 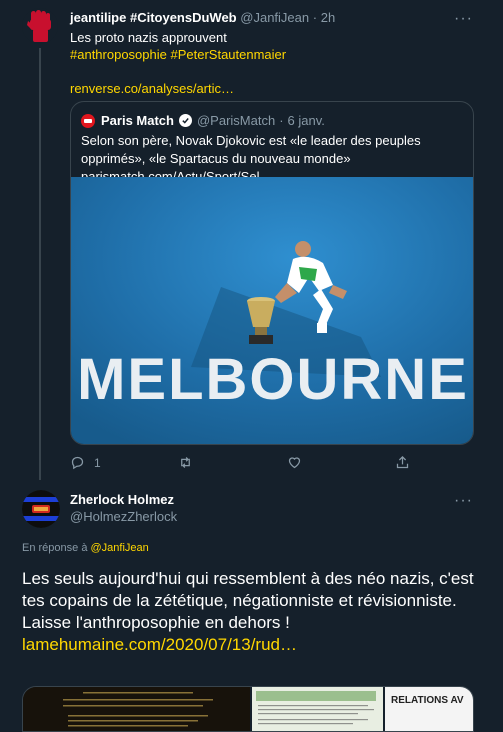 What do you see at coordinates (97, 462) in the screenshot?
I see `reply-count: 1` at bounding box center [97, 462].